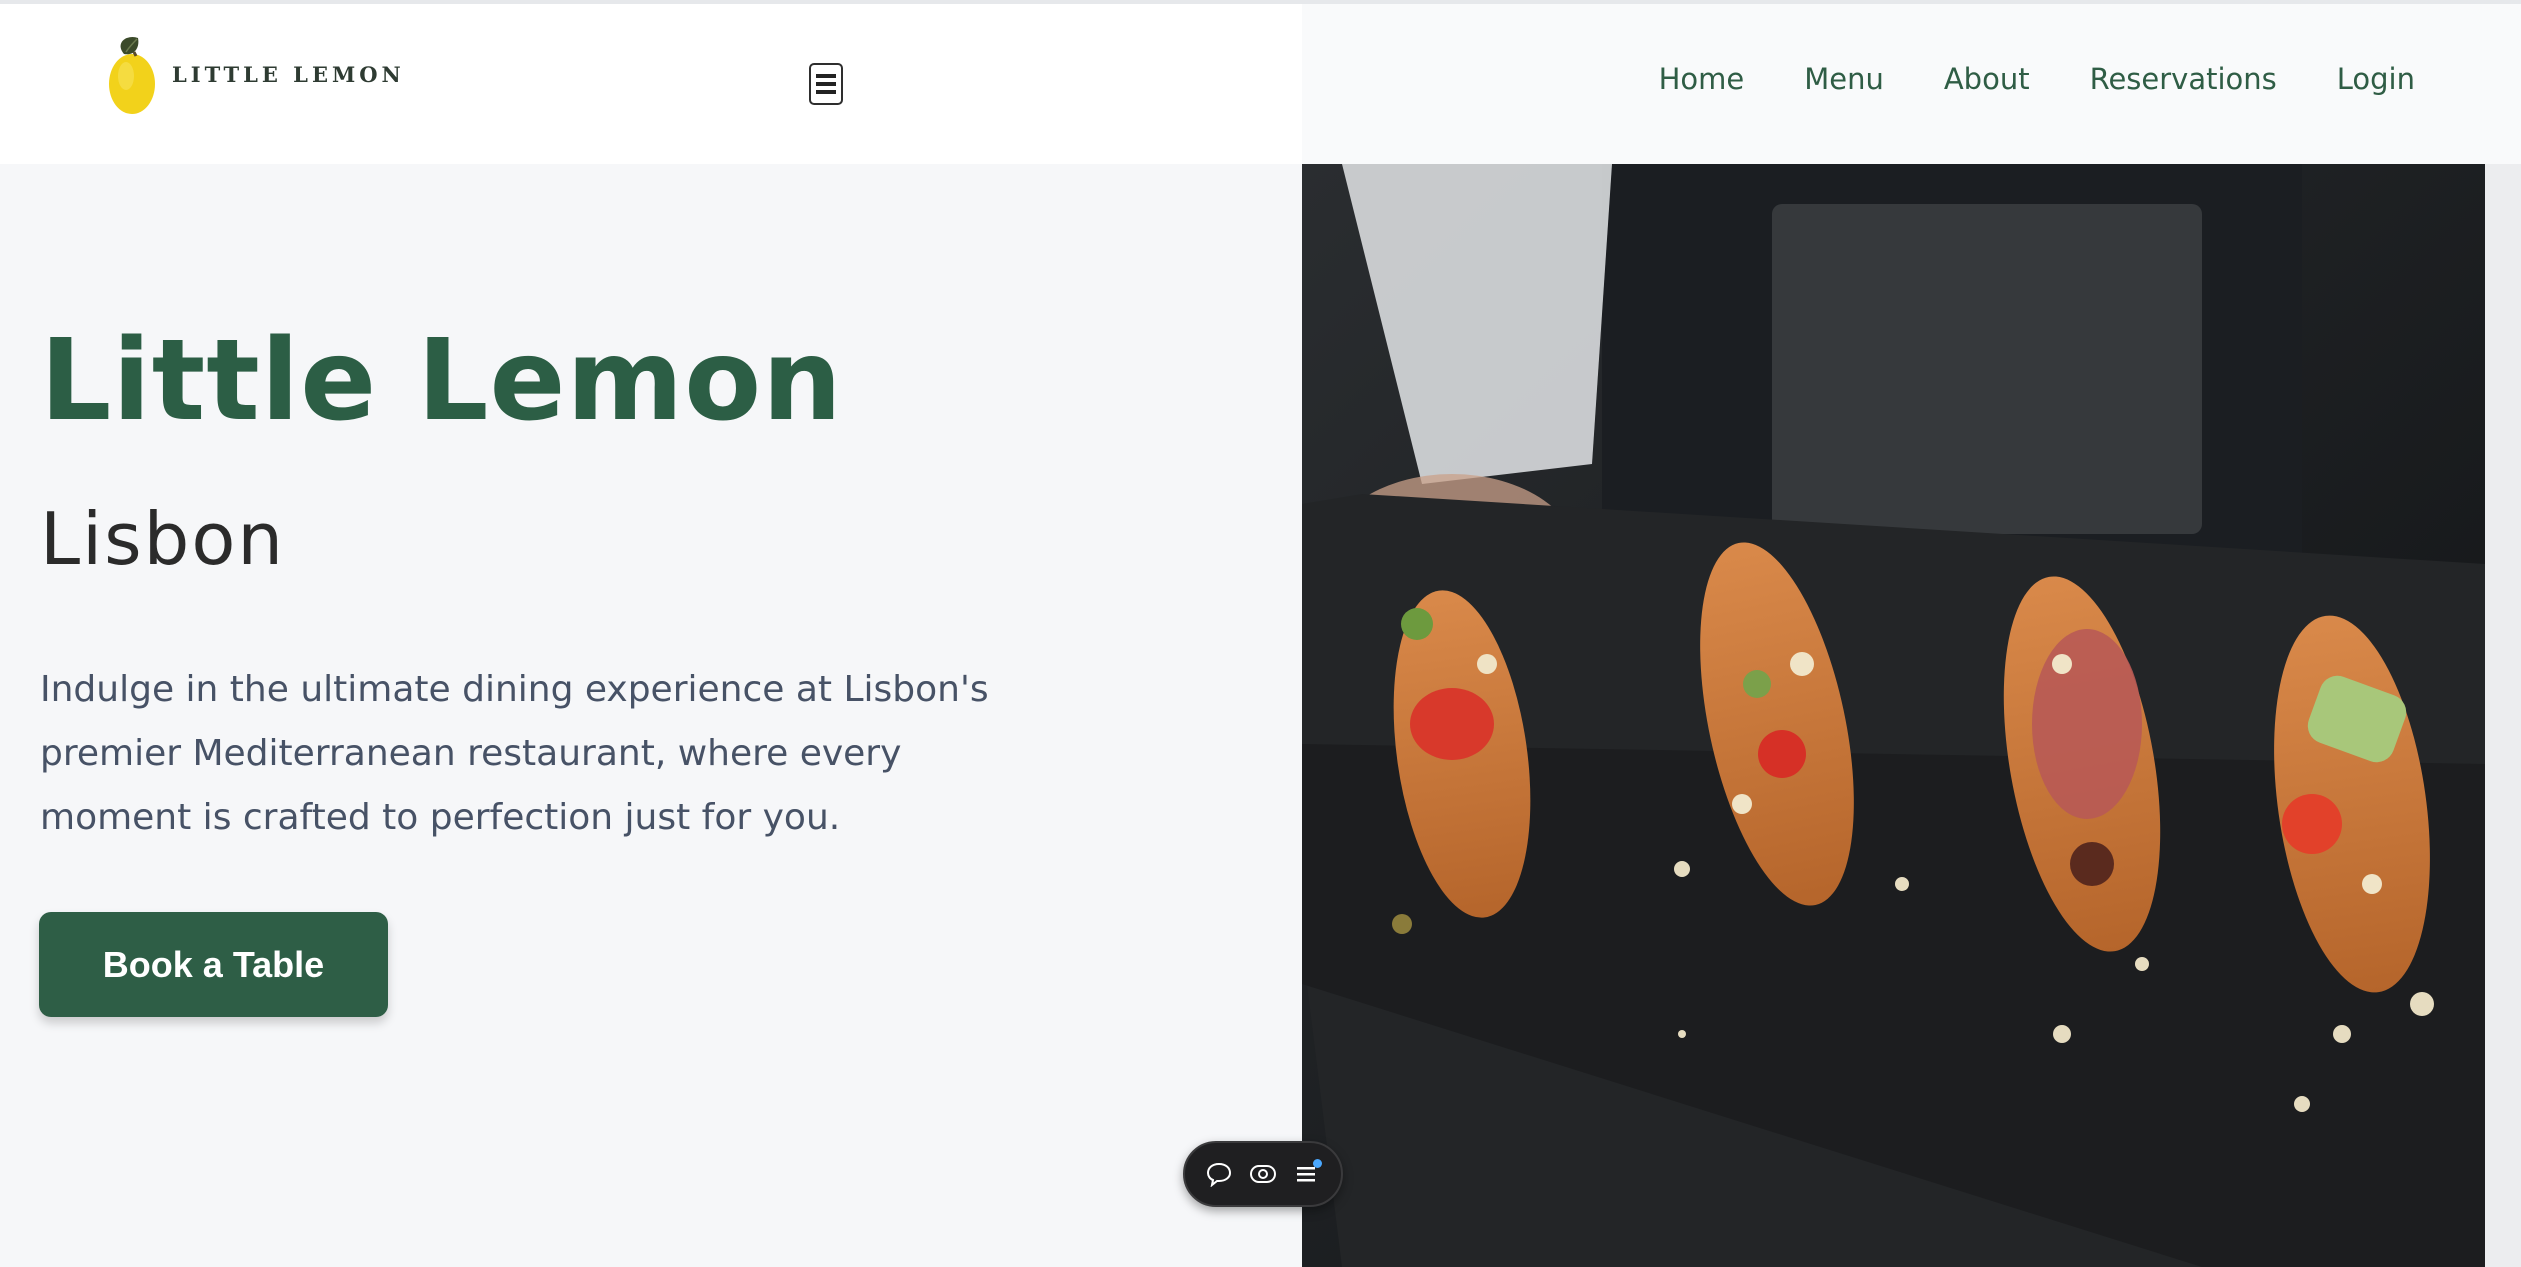 This screenshot has height=1267, width=2521. I want to click on floating-toolbar, so click(1263, 1174).